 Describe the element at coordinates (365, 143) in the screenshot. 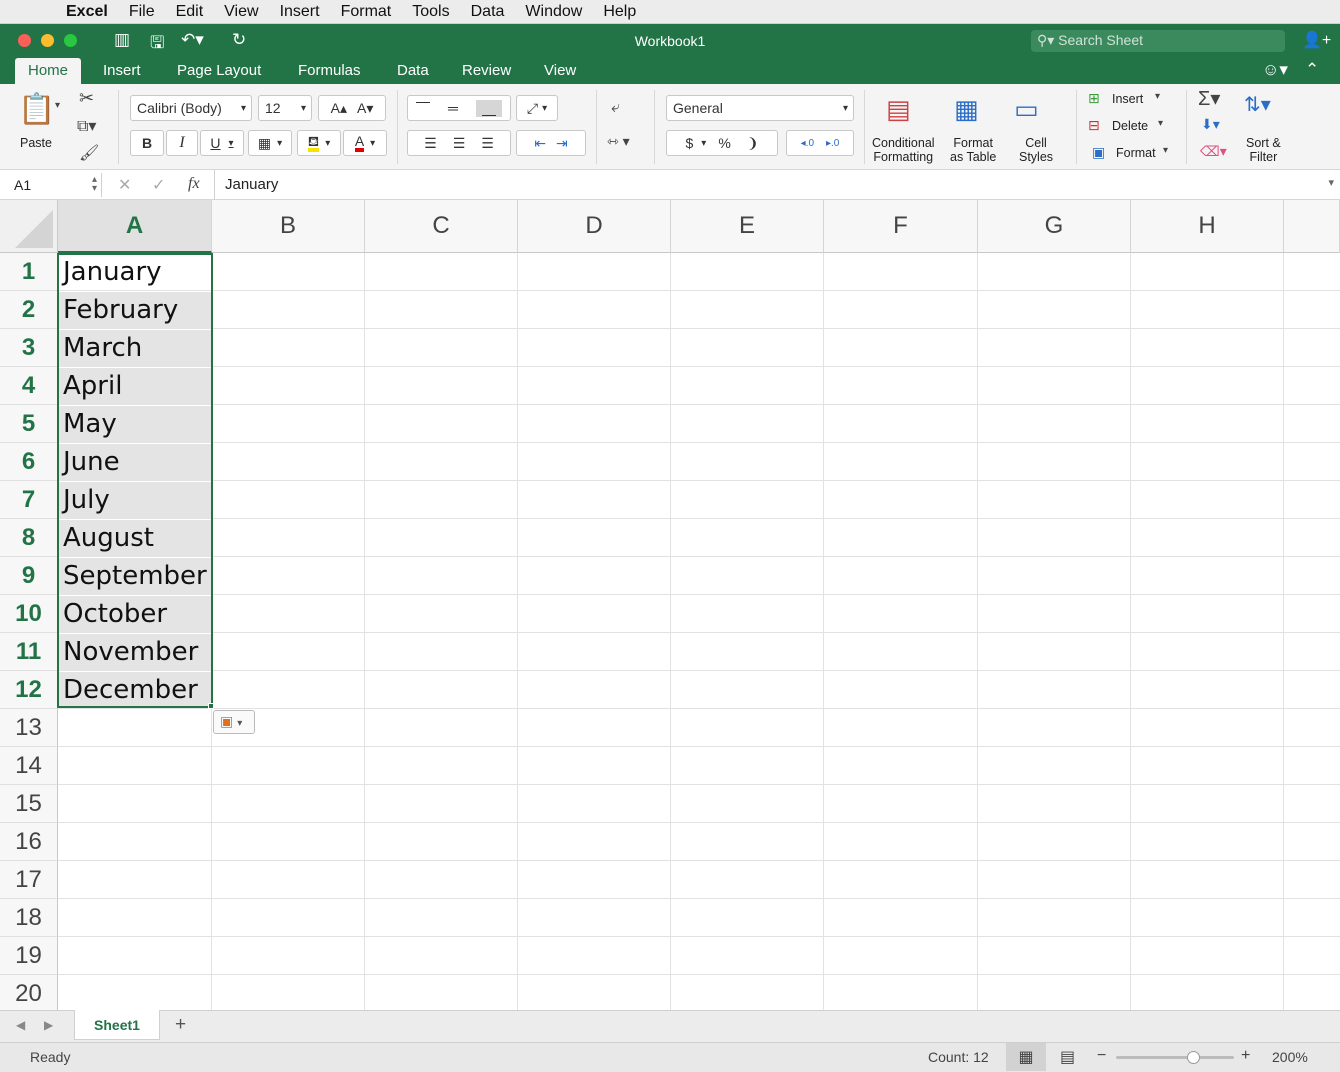

I see `font-color-button: A ▾` at that location.